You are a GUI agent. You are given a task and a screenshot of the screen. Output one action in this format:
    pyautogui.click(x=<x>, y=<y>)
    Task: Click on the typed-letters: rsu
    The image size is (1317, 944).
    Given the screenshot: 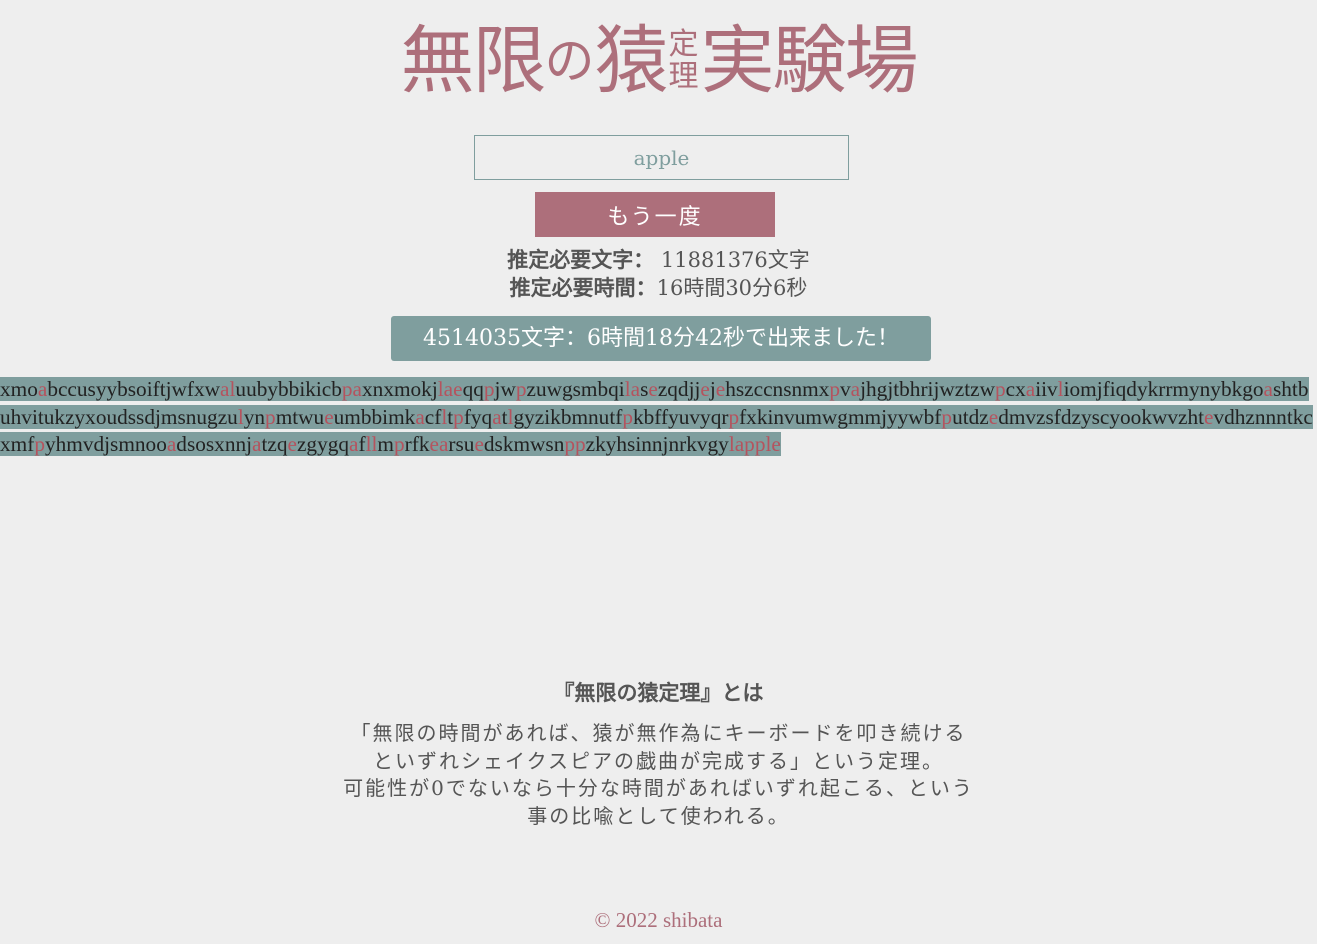 What is the action you would take?
    pyautogui.click(x=461, y=444)
    